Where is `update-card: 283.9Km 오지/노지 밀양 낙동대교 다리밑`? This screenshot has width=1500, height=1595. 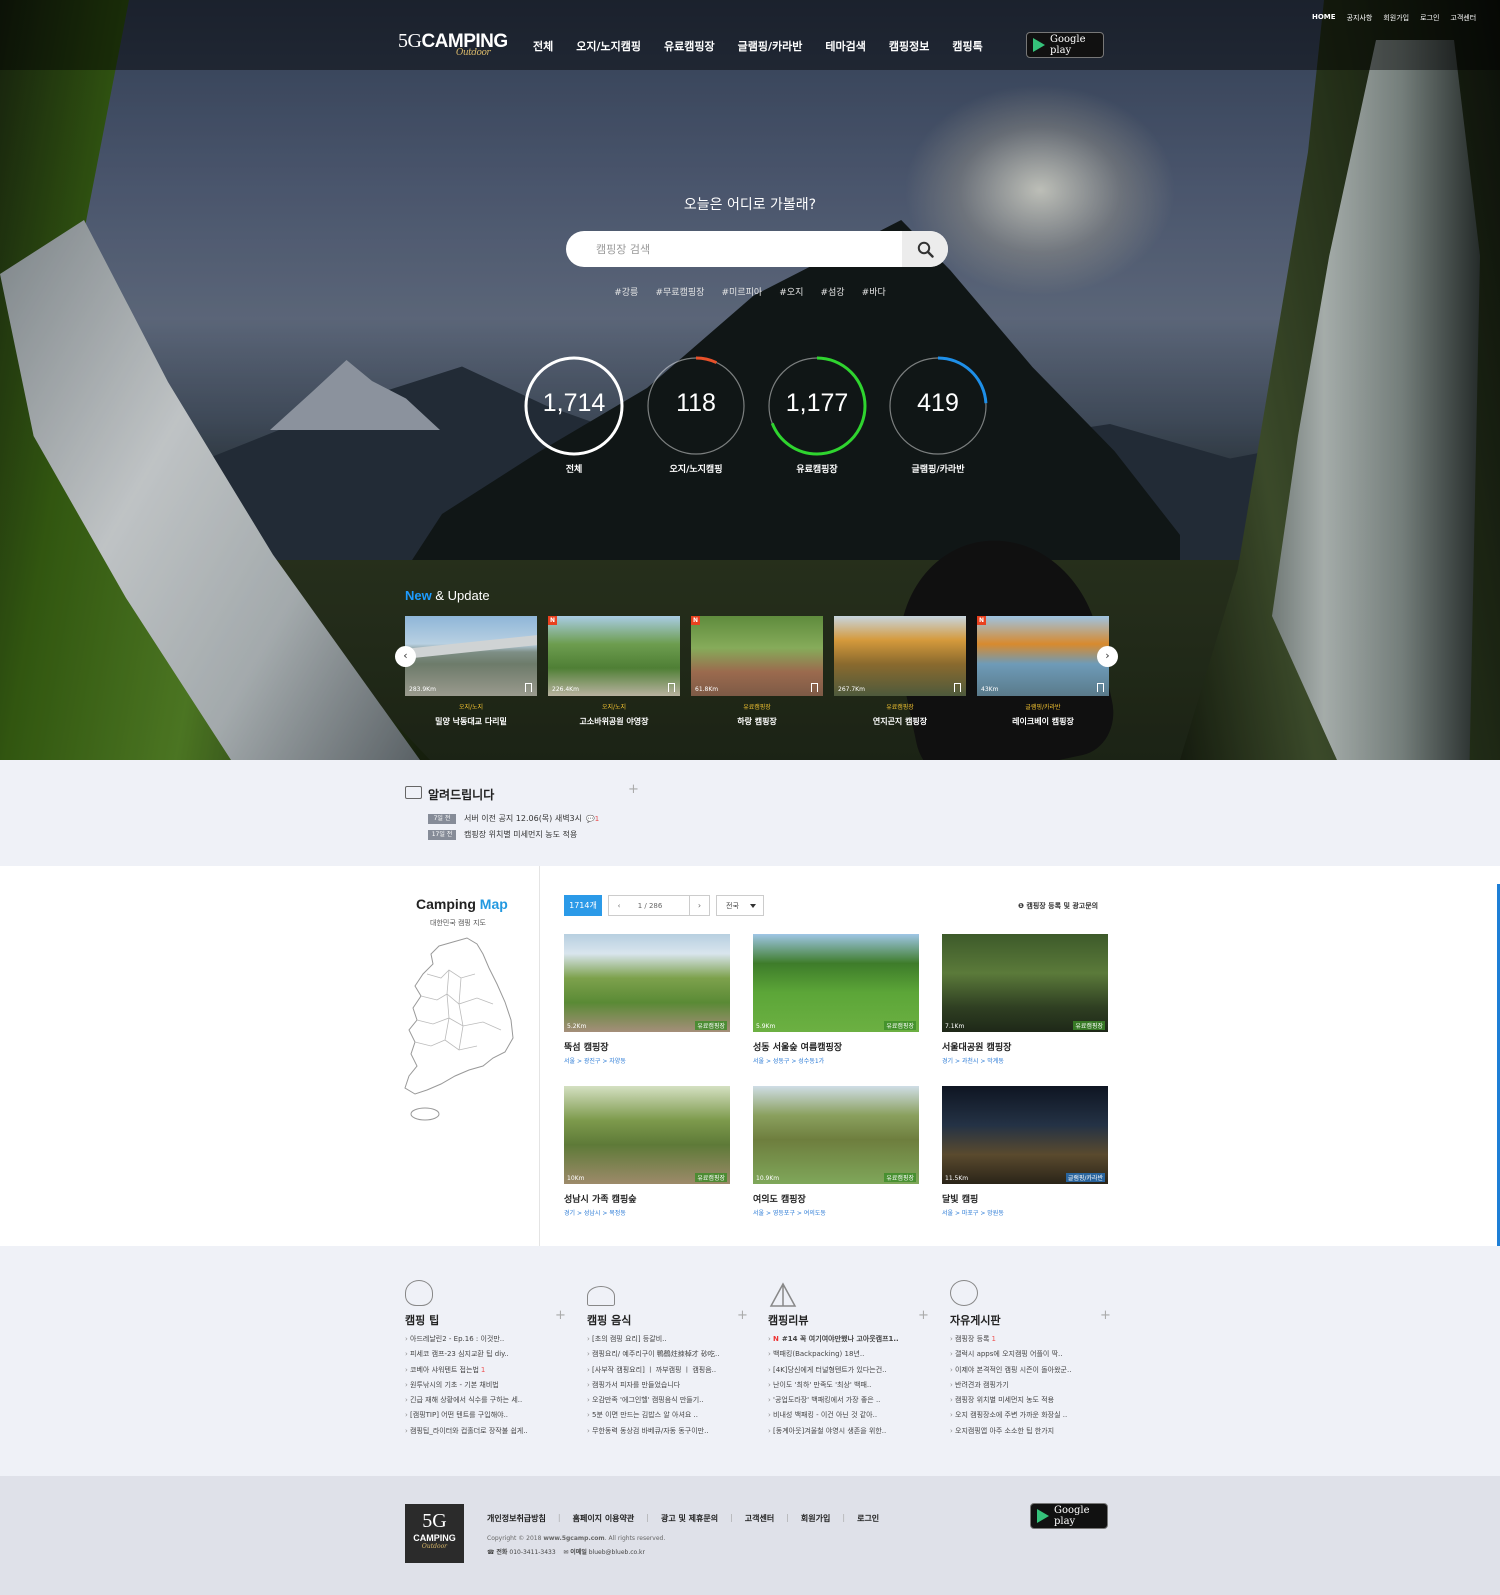 update-card: 283.9Km 오지/노지 밀양 낙동대교 다리밑 is located at coordinates (471, 671).